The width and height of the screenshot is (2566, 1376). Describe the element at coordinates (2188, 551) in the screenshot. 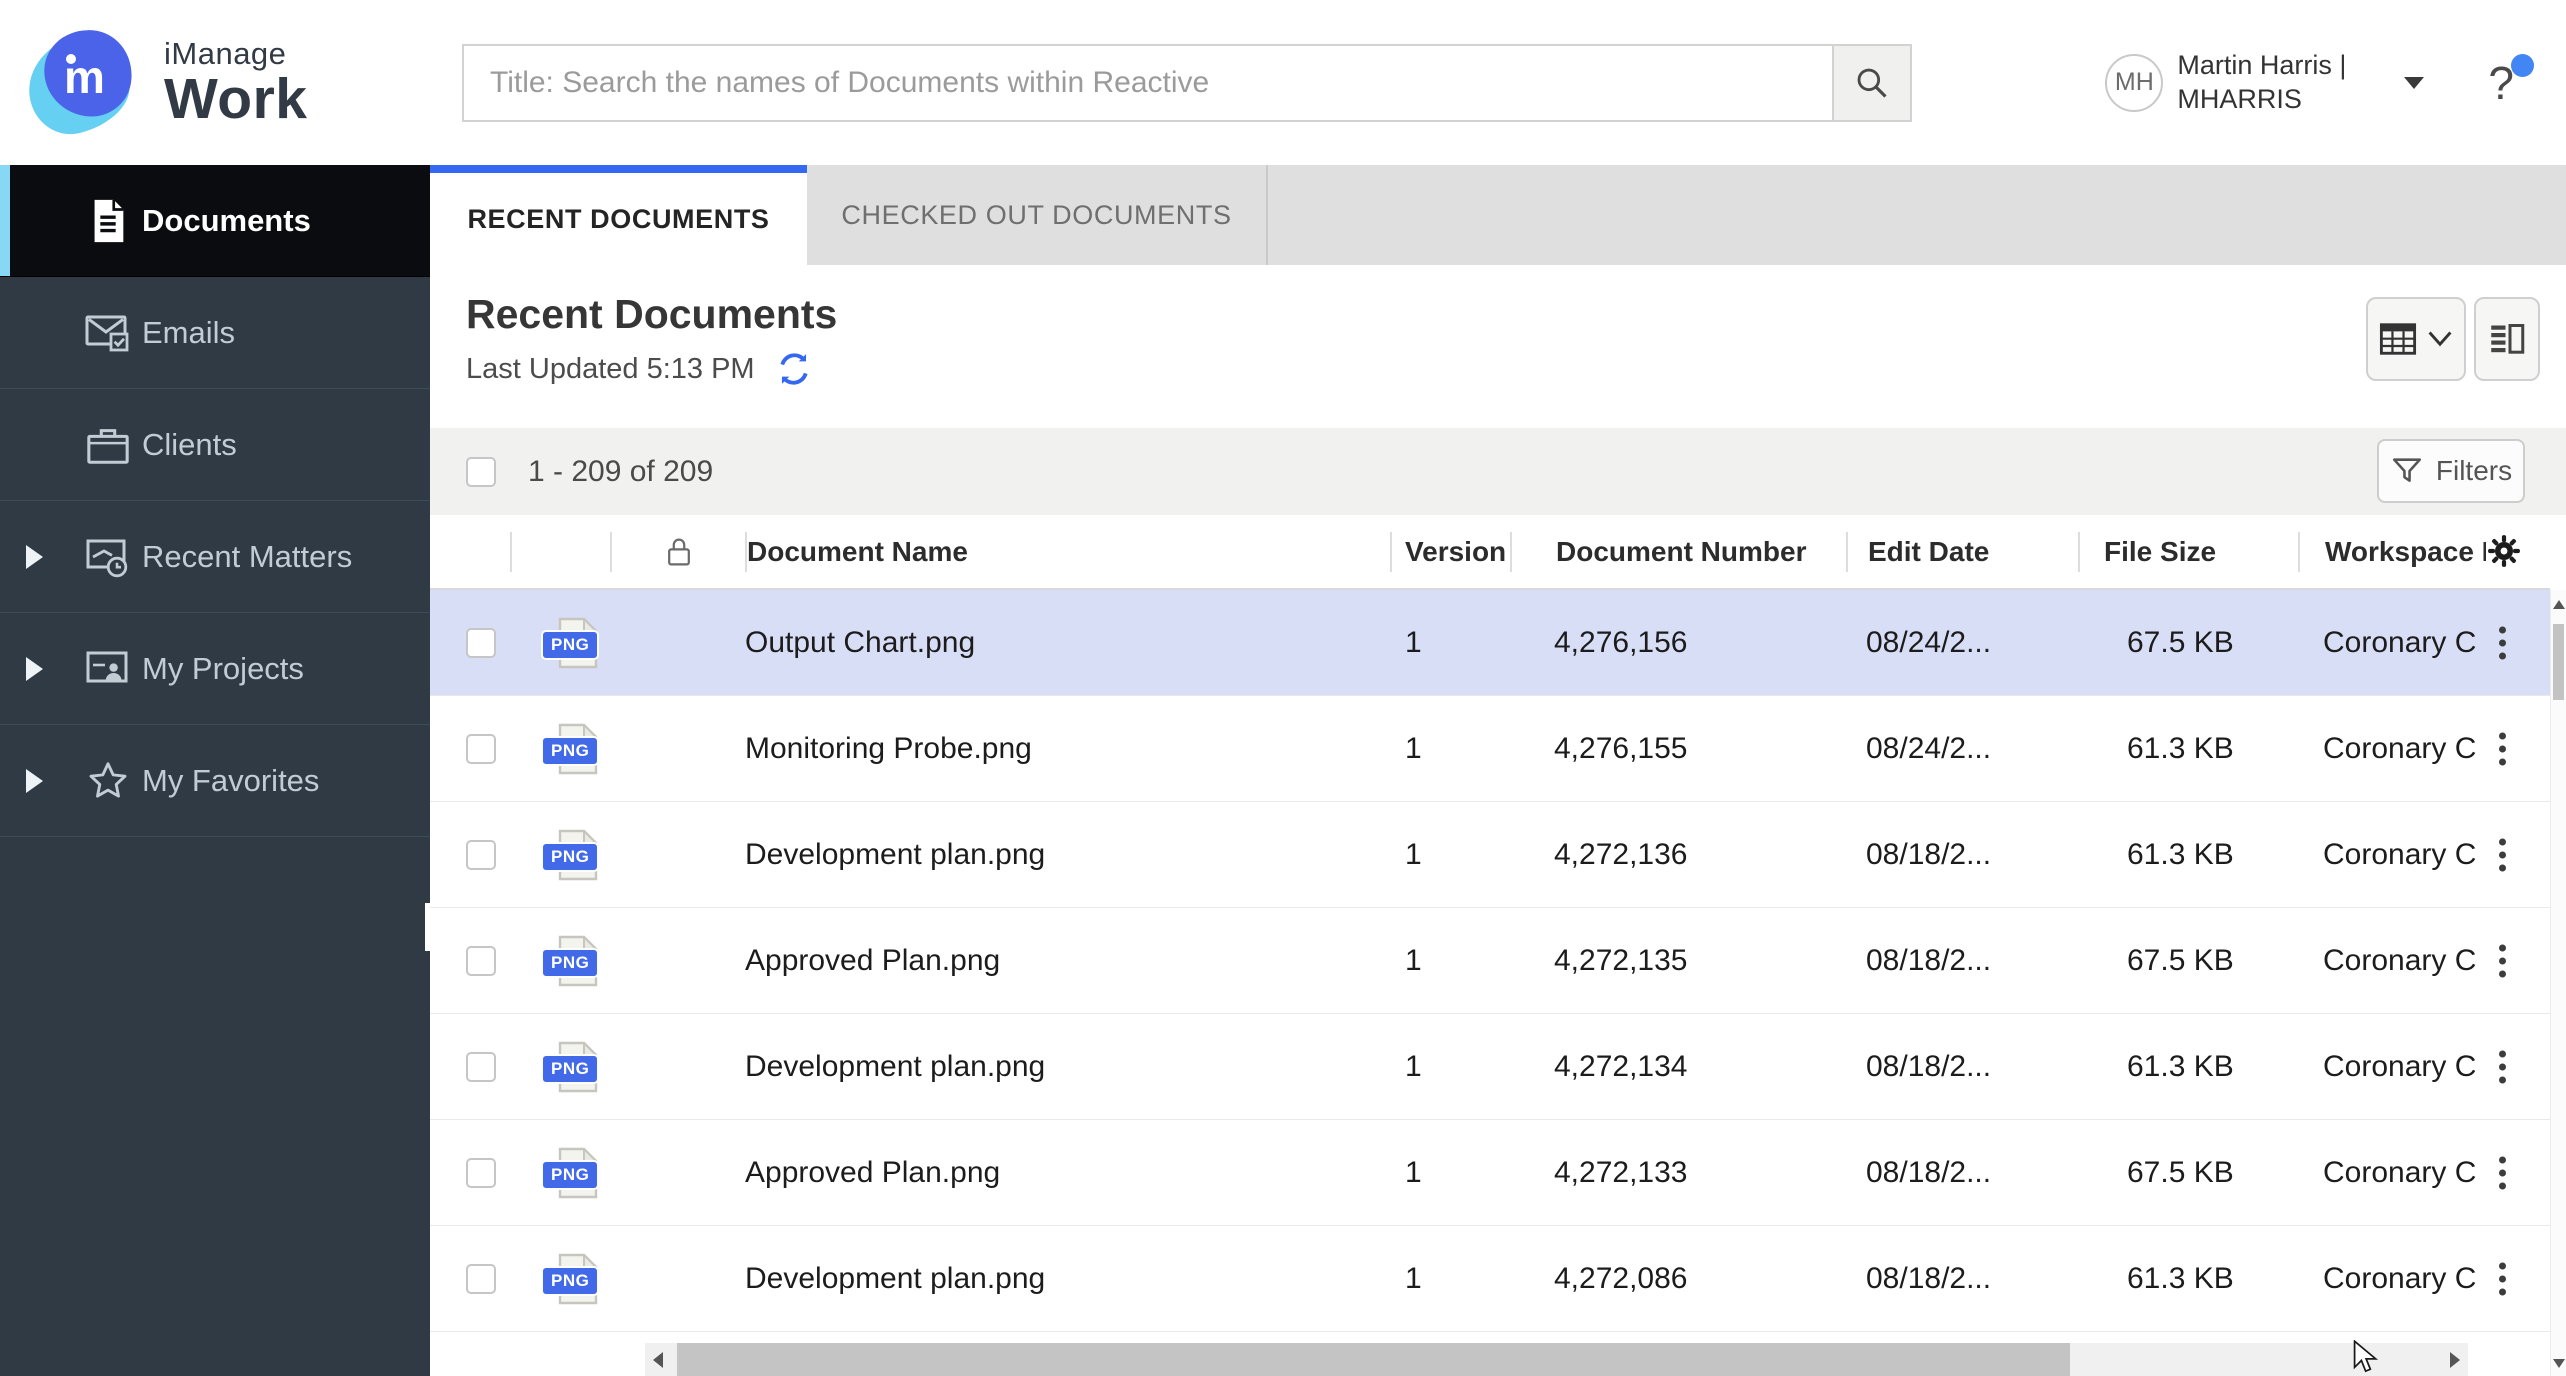

I see `header-file-size: File Size` at that location.